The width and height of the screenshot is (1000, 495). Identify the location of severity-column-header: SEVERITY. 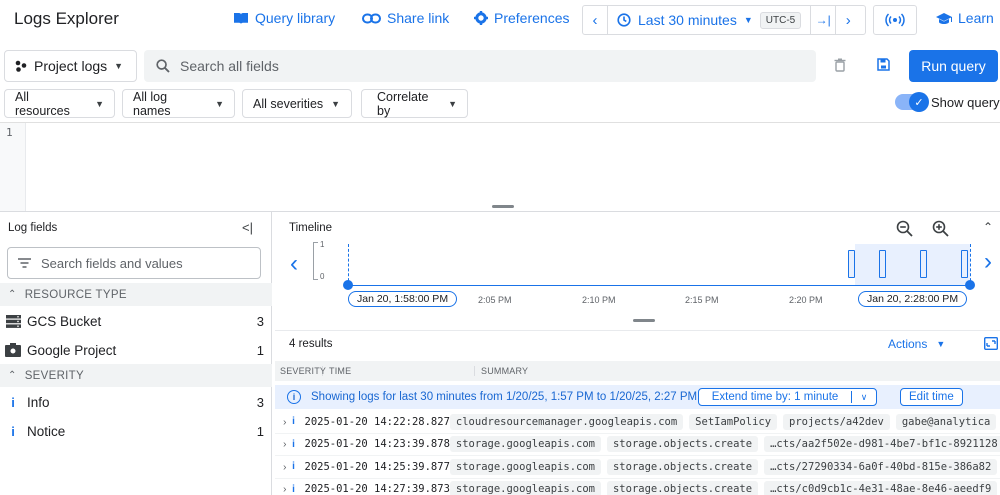
(300, 371).